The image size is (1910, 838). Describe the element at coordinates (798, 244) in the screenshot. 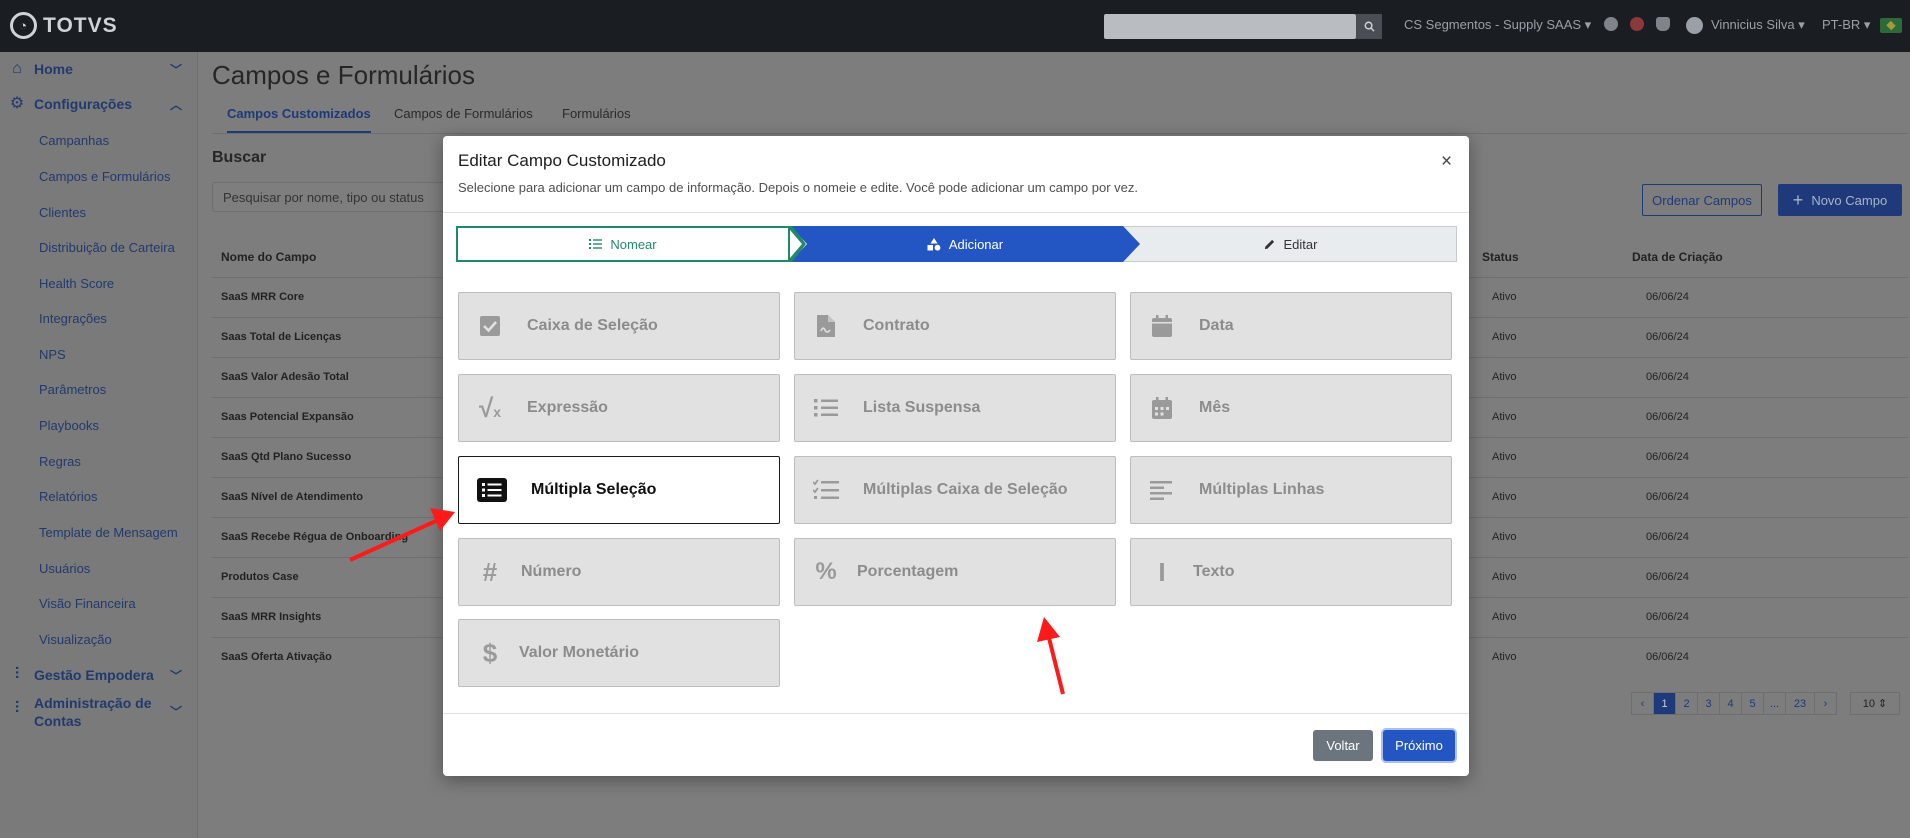

I see `step-chevron-icon` at that location.